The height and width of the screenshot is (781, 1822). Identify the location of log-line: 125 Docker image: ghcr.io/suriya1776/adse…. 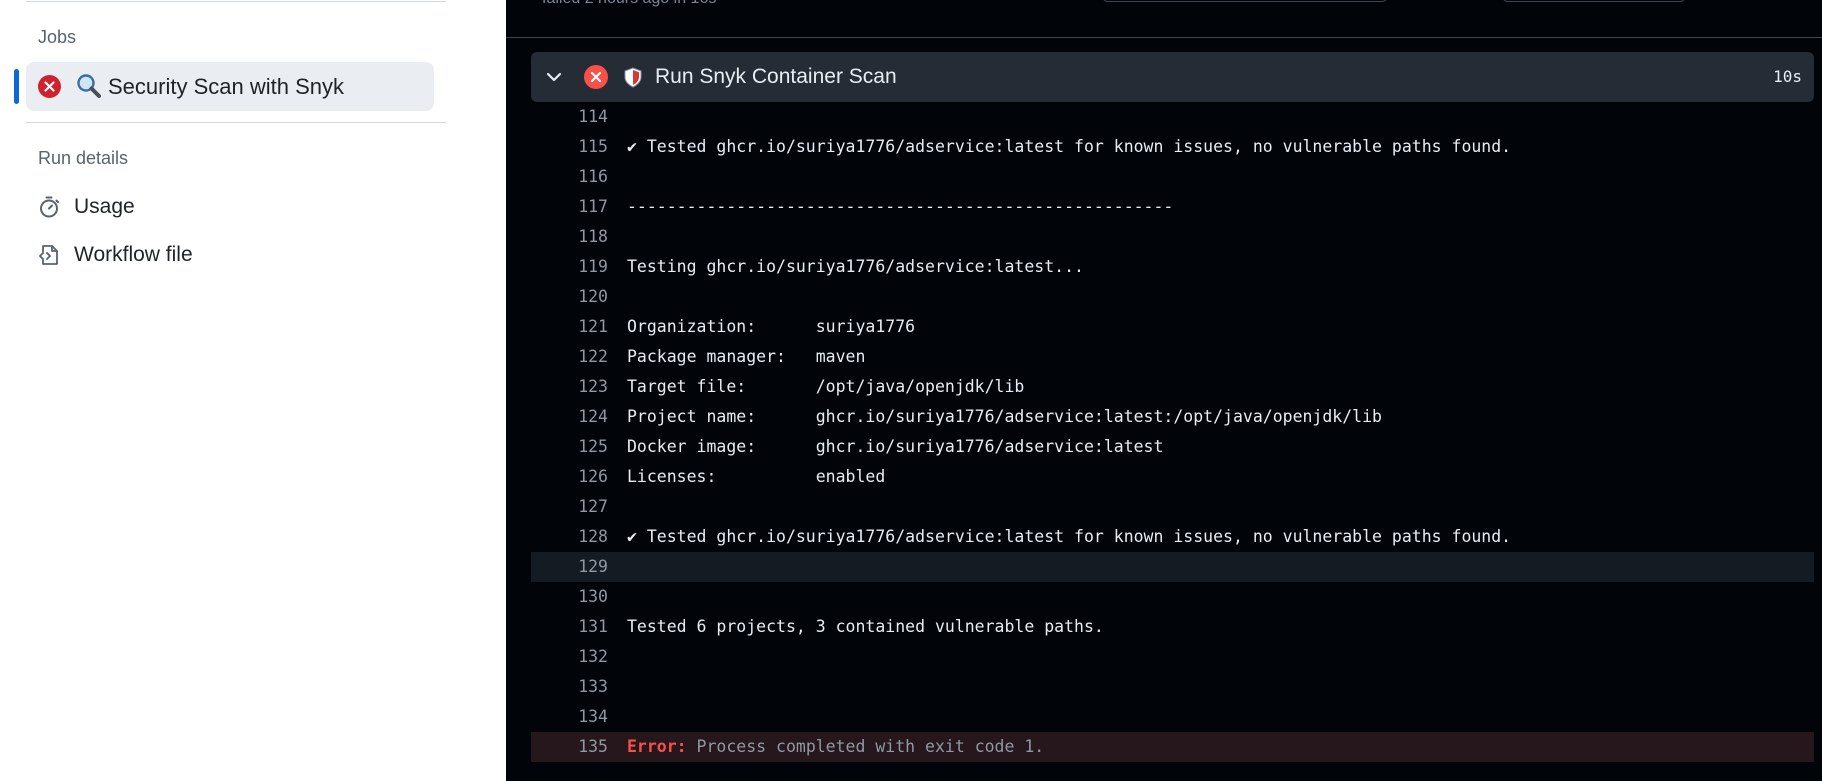
(1172, 447).